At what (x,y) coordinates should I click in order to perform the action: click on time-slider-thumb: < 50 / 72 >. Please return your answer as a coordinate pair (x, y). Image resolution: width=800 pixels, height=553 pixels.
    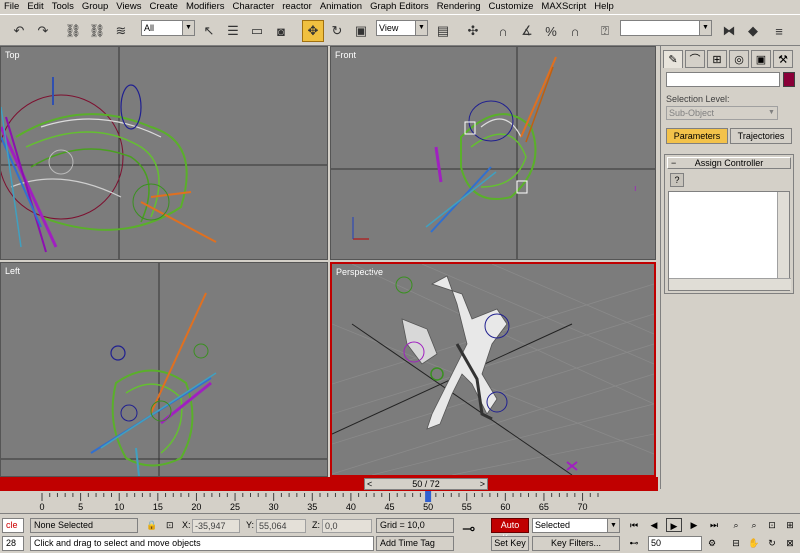
    Looking at the image, I should click on (426, 484).